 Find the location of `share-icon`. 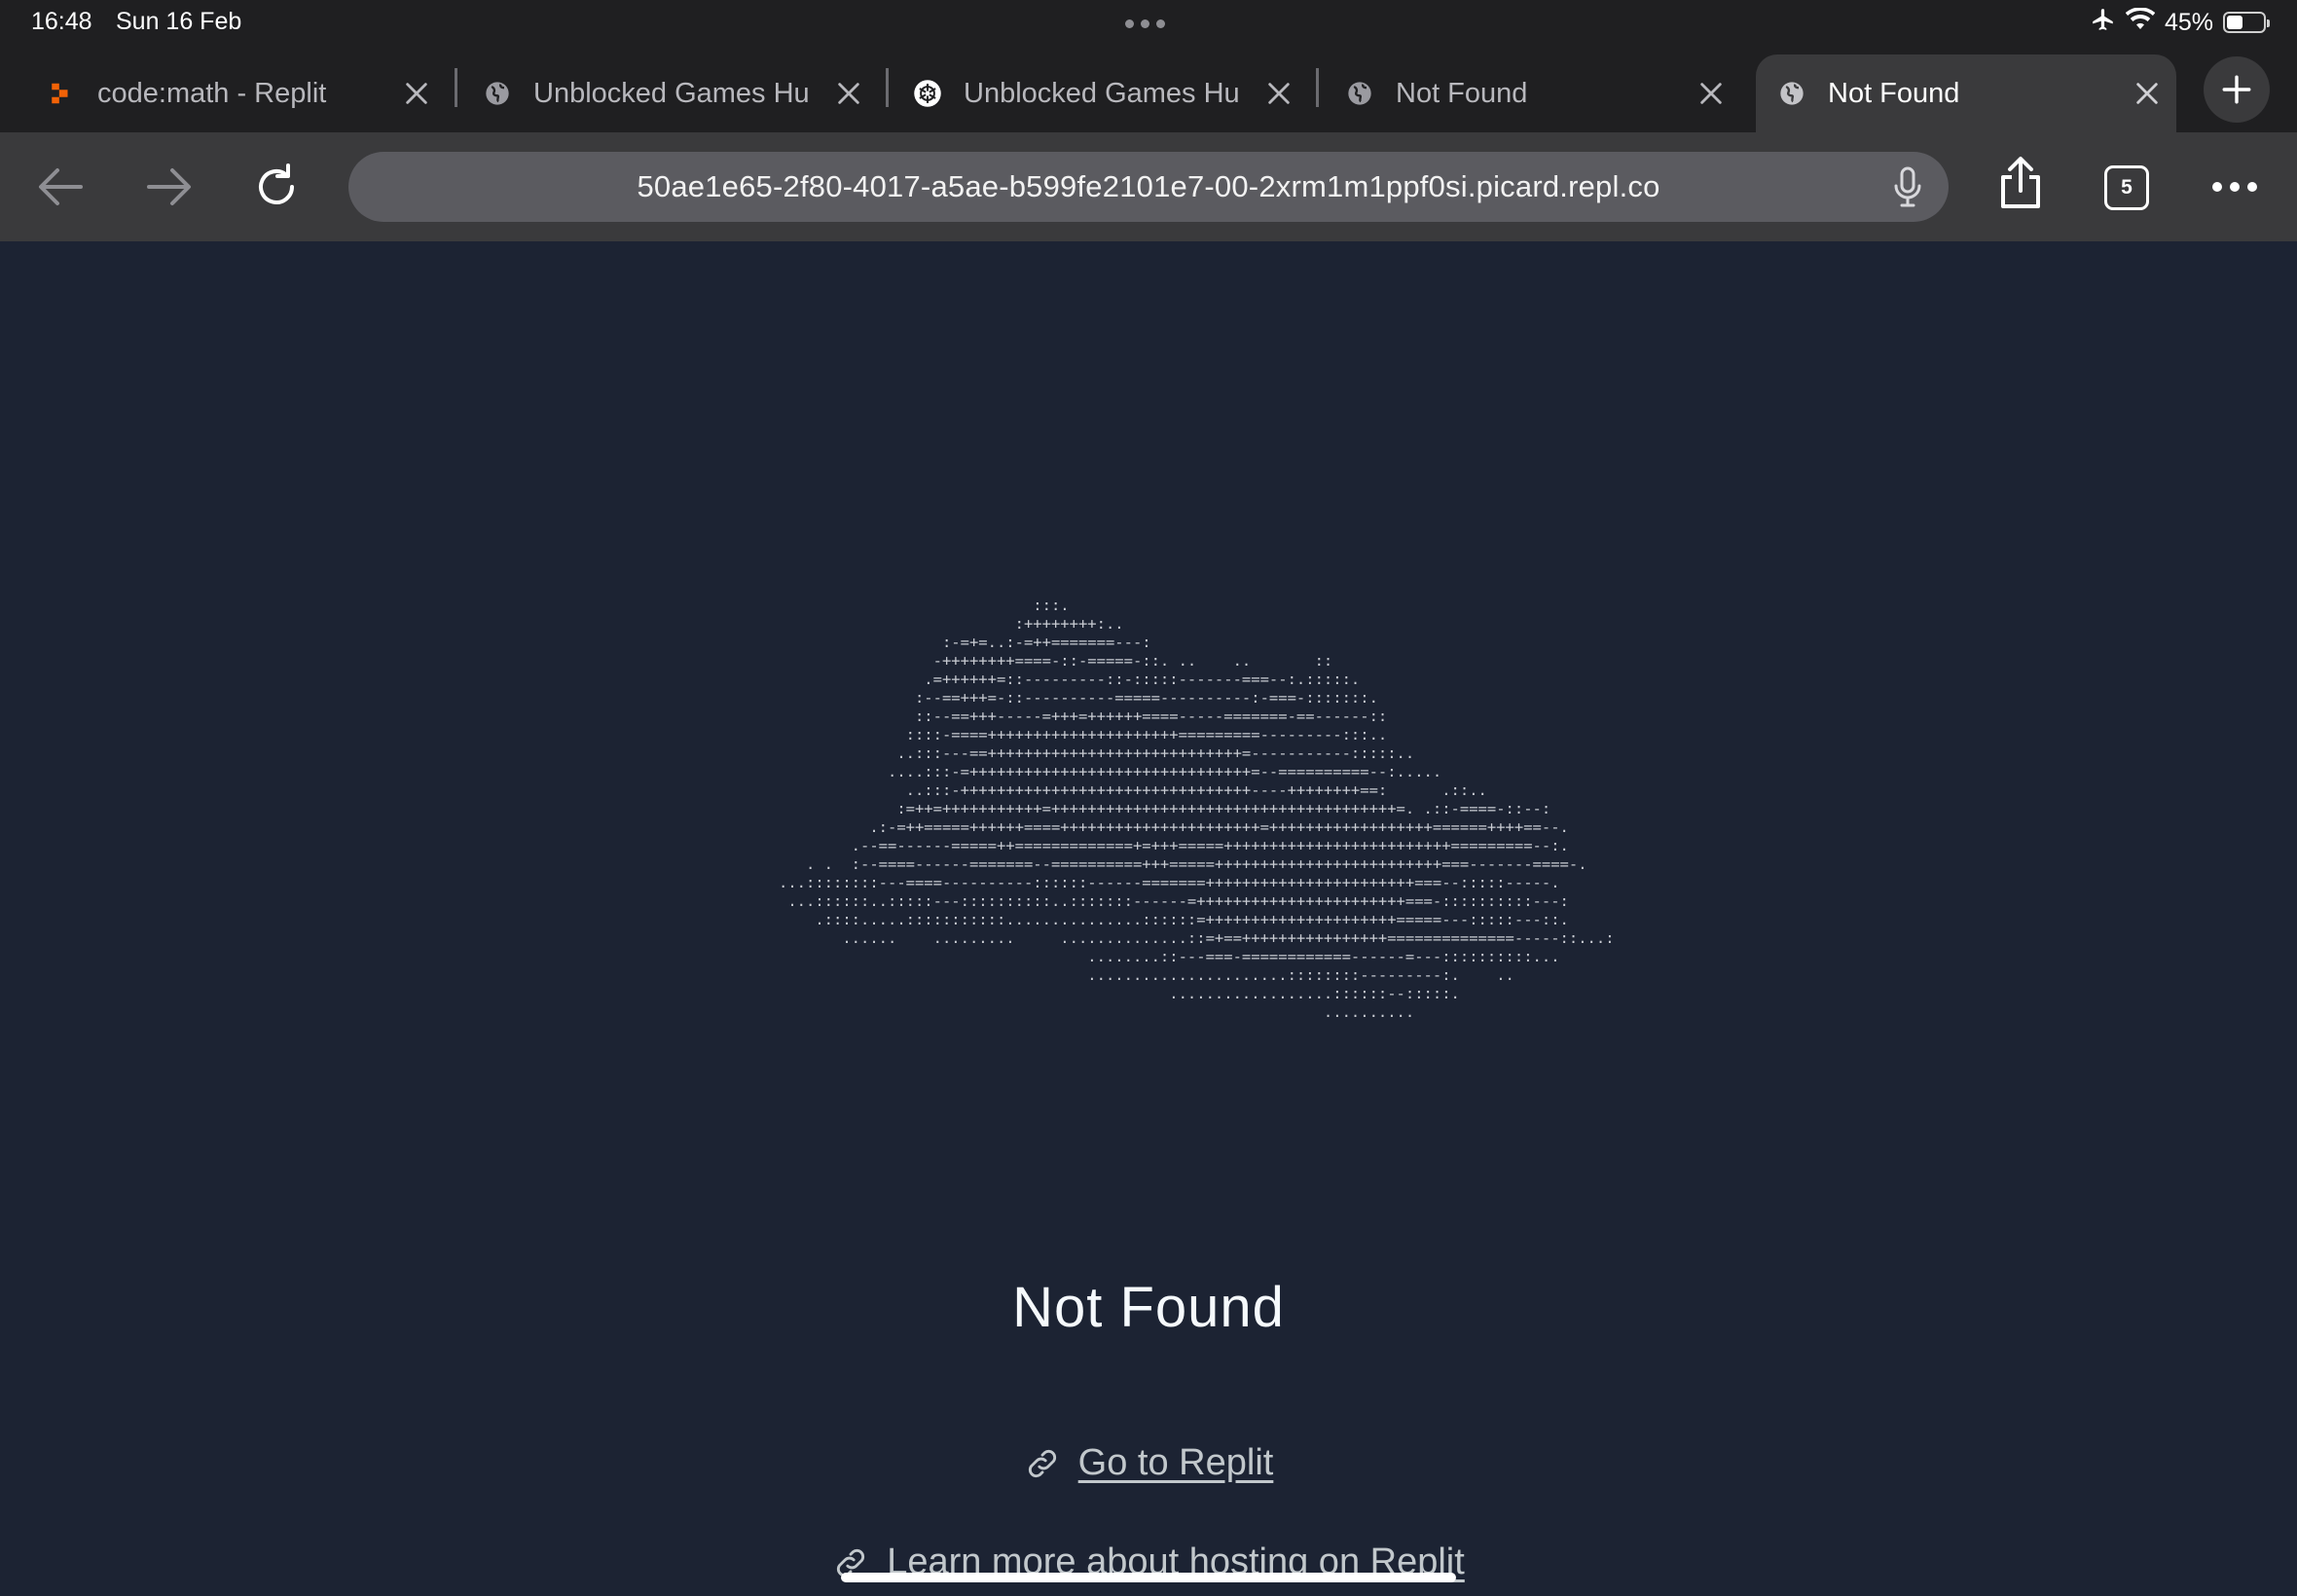

share-icon is located at coordinates (2021, 182).